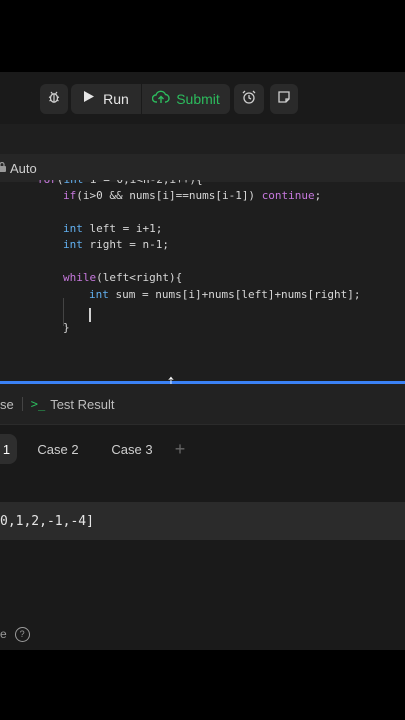 Image resolution: width=405 pixels, height=720 pixels. I want to click on run-button: Run, so click(106, 99).